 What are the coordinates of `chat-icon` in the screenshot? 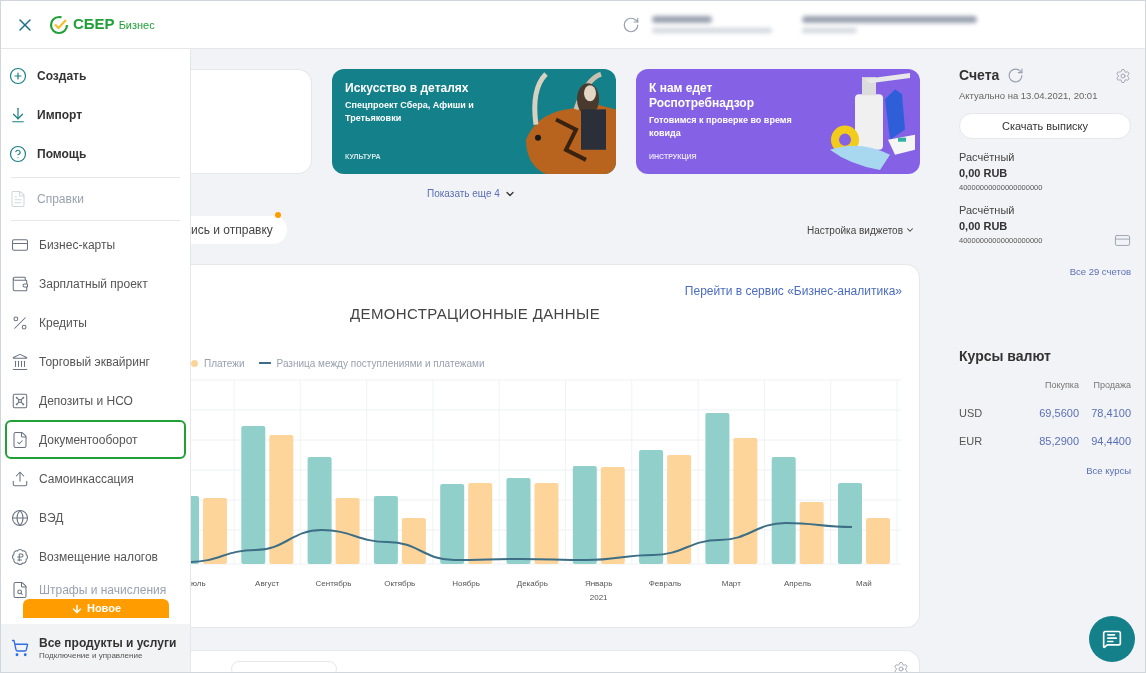 It's located at (1112, 639).